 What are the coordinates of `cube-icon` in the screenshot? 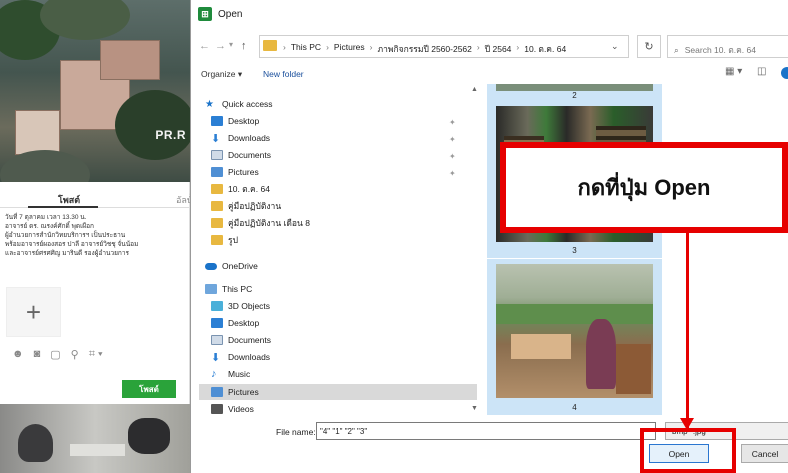 It's located at (217, 306).